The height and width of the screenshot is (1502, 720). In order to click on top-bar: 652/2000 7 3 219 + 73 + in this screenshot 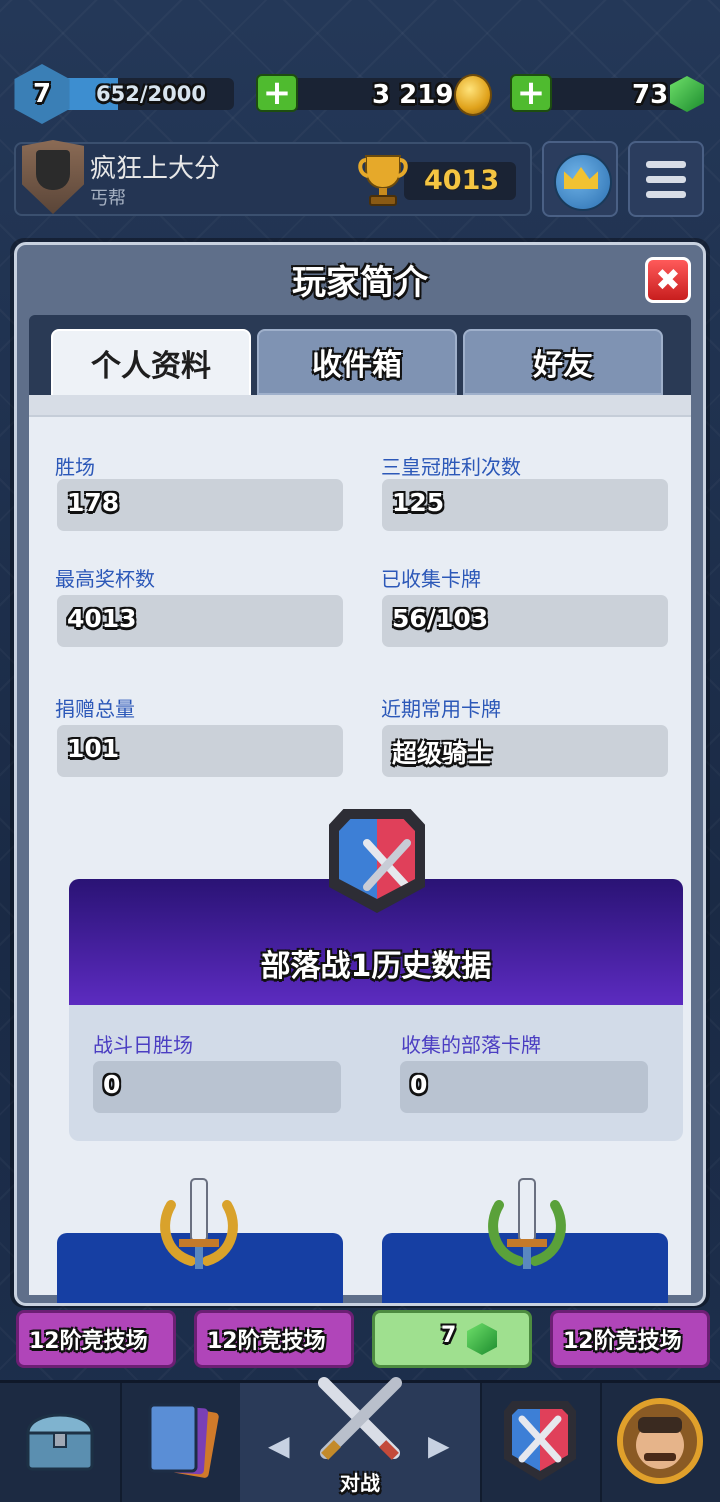, I will do `click(360, 94)`.